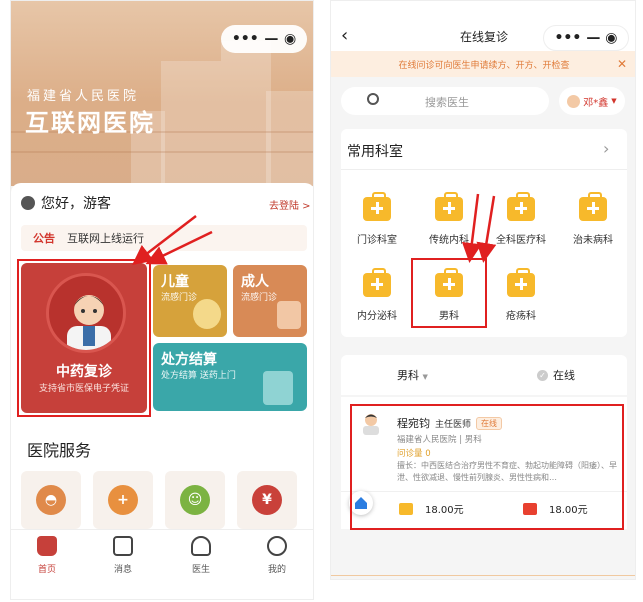 This screenshot has width=643, height=602. I want to click on message-icon, so click(123, 546).